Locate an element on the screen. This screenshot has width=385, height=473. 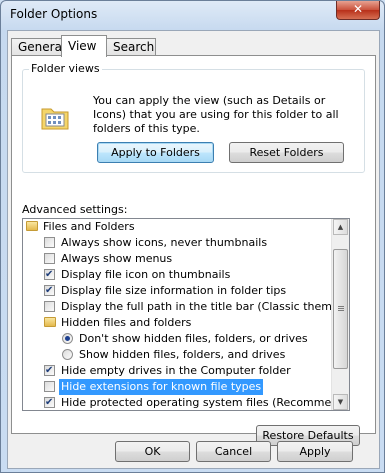
vertical-scrollbar: ▲ ▼ is located at coordinates (340, 314).